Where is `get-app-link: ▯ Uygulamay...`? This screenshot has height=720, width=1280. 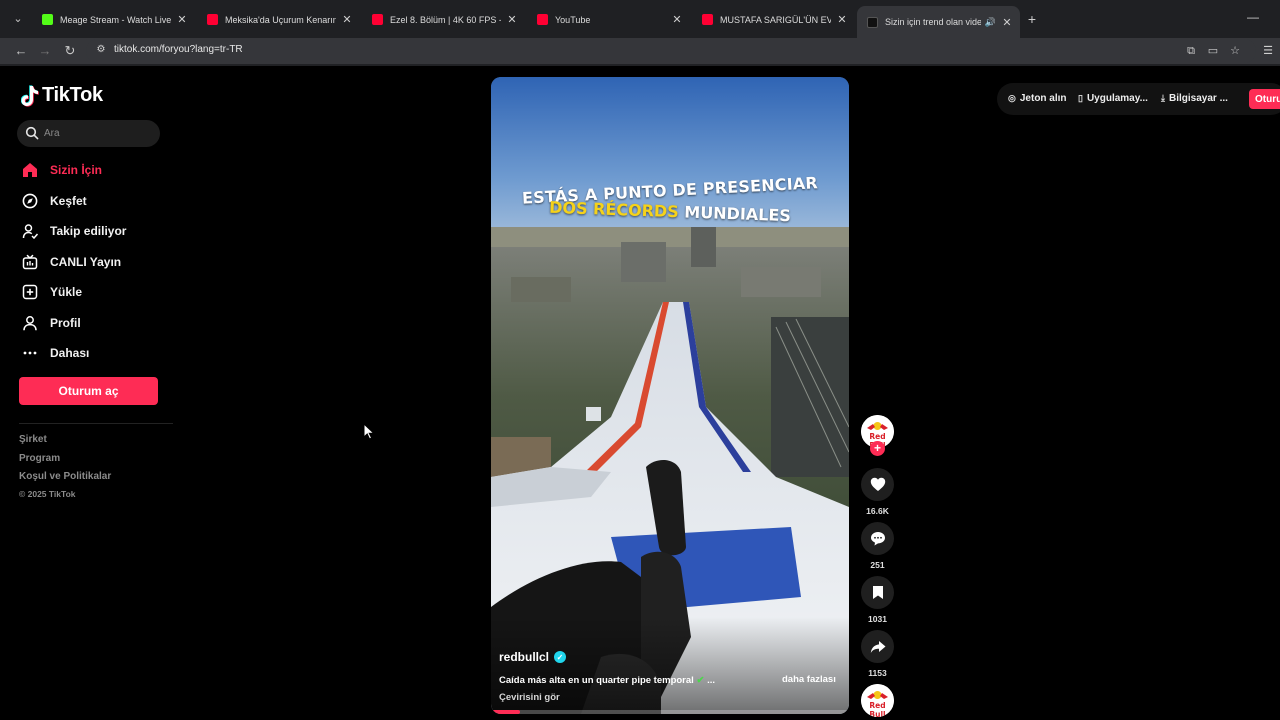
get-app-link: ▯ Uygulamay... is located at coordinates (1113, 98).